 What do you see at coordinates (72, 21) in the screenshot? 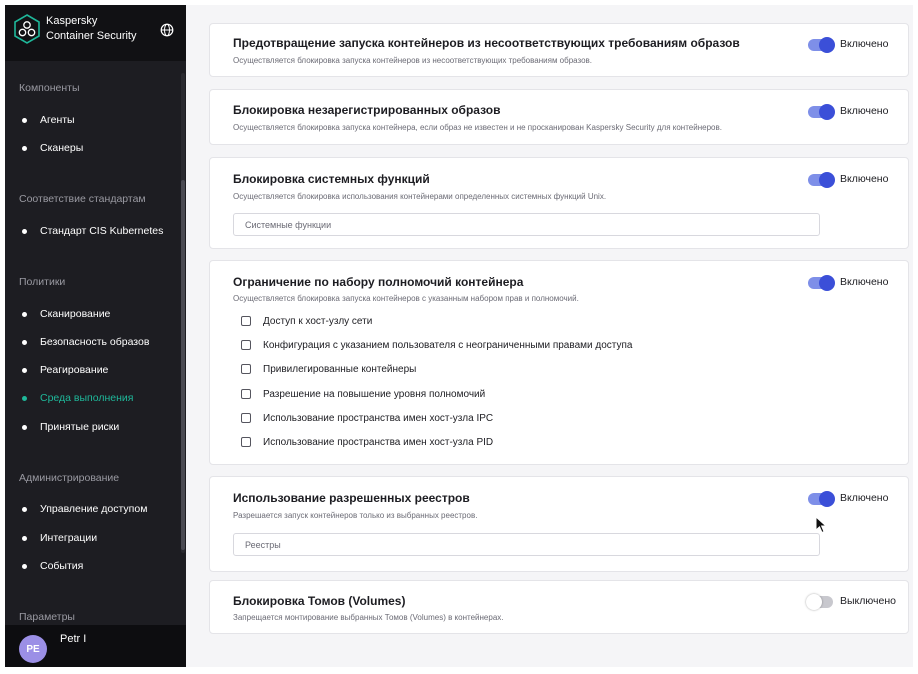
I see `brand-line1: Kaspersky` at bounding box center [72, 21].